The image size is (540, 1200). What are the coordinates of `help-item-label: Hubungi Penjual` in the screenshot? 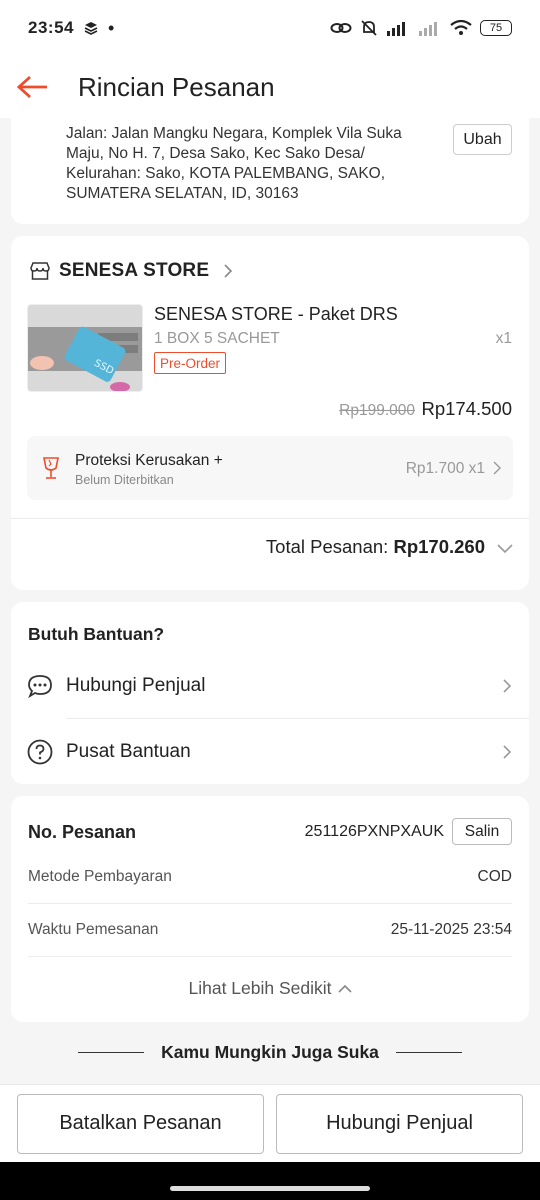 It's located at (136, 685).